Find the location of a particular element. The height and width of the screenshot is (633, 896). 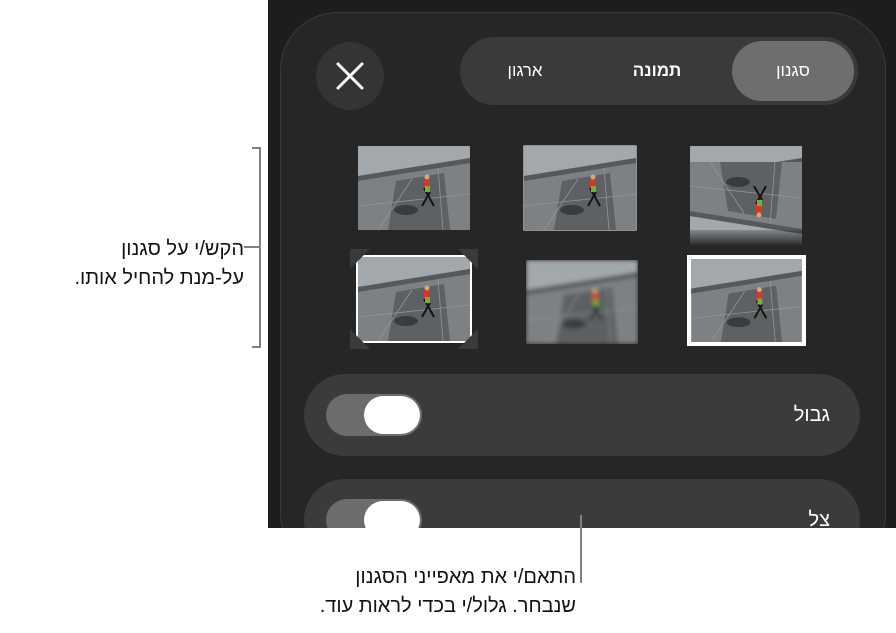

style-thin-border is located at coordinates (580, 188).